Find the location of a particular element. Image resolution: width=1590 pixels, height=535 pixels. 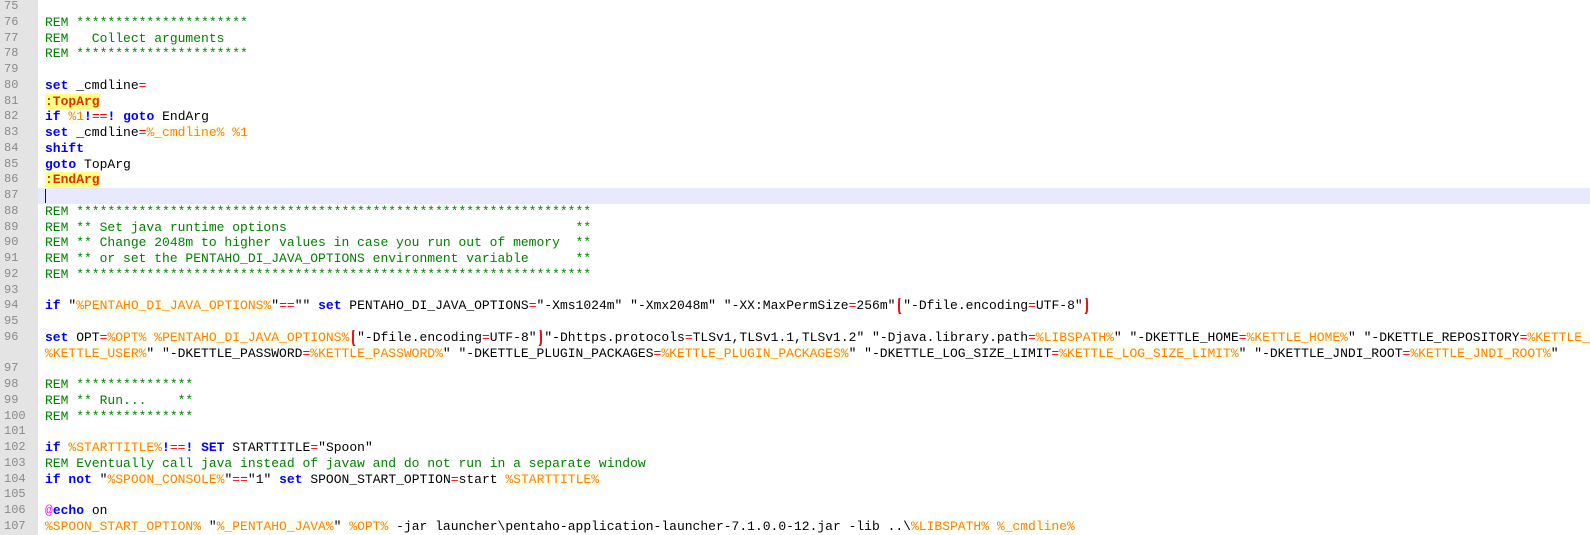

code-line: 80 set _cmdline= is located at coordinates (795, 85).